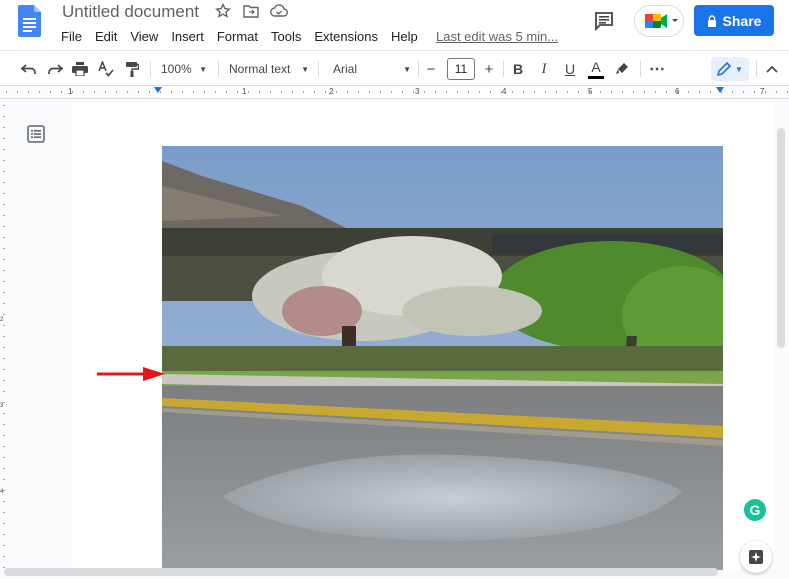  What do you see at coordinates (489, 69) in the screenshot?
I see `increase-font-size-button: +` at bounding box center [489, 69].